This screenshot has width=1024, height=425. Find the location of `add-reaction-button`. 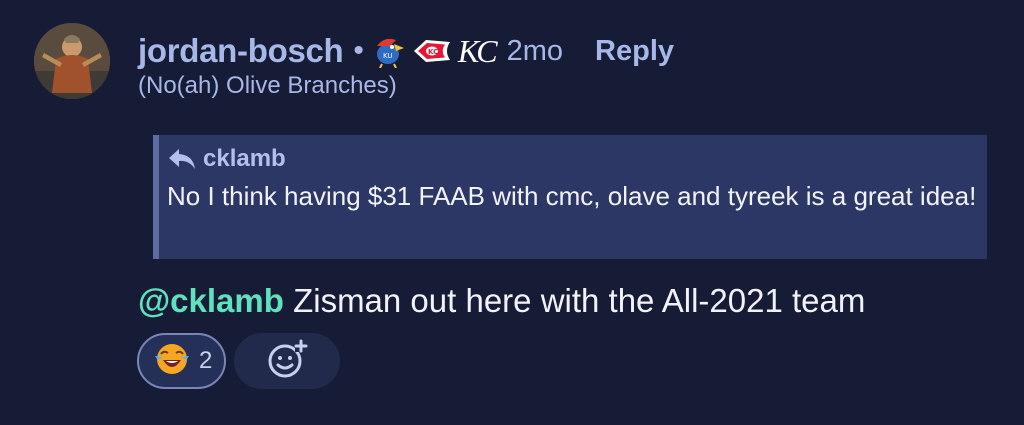

add-reaction-button is located at coordinates (287, 361).